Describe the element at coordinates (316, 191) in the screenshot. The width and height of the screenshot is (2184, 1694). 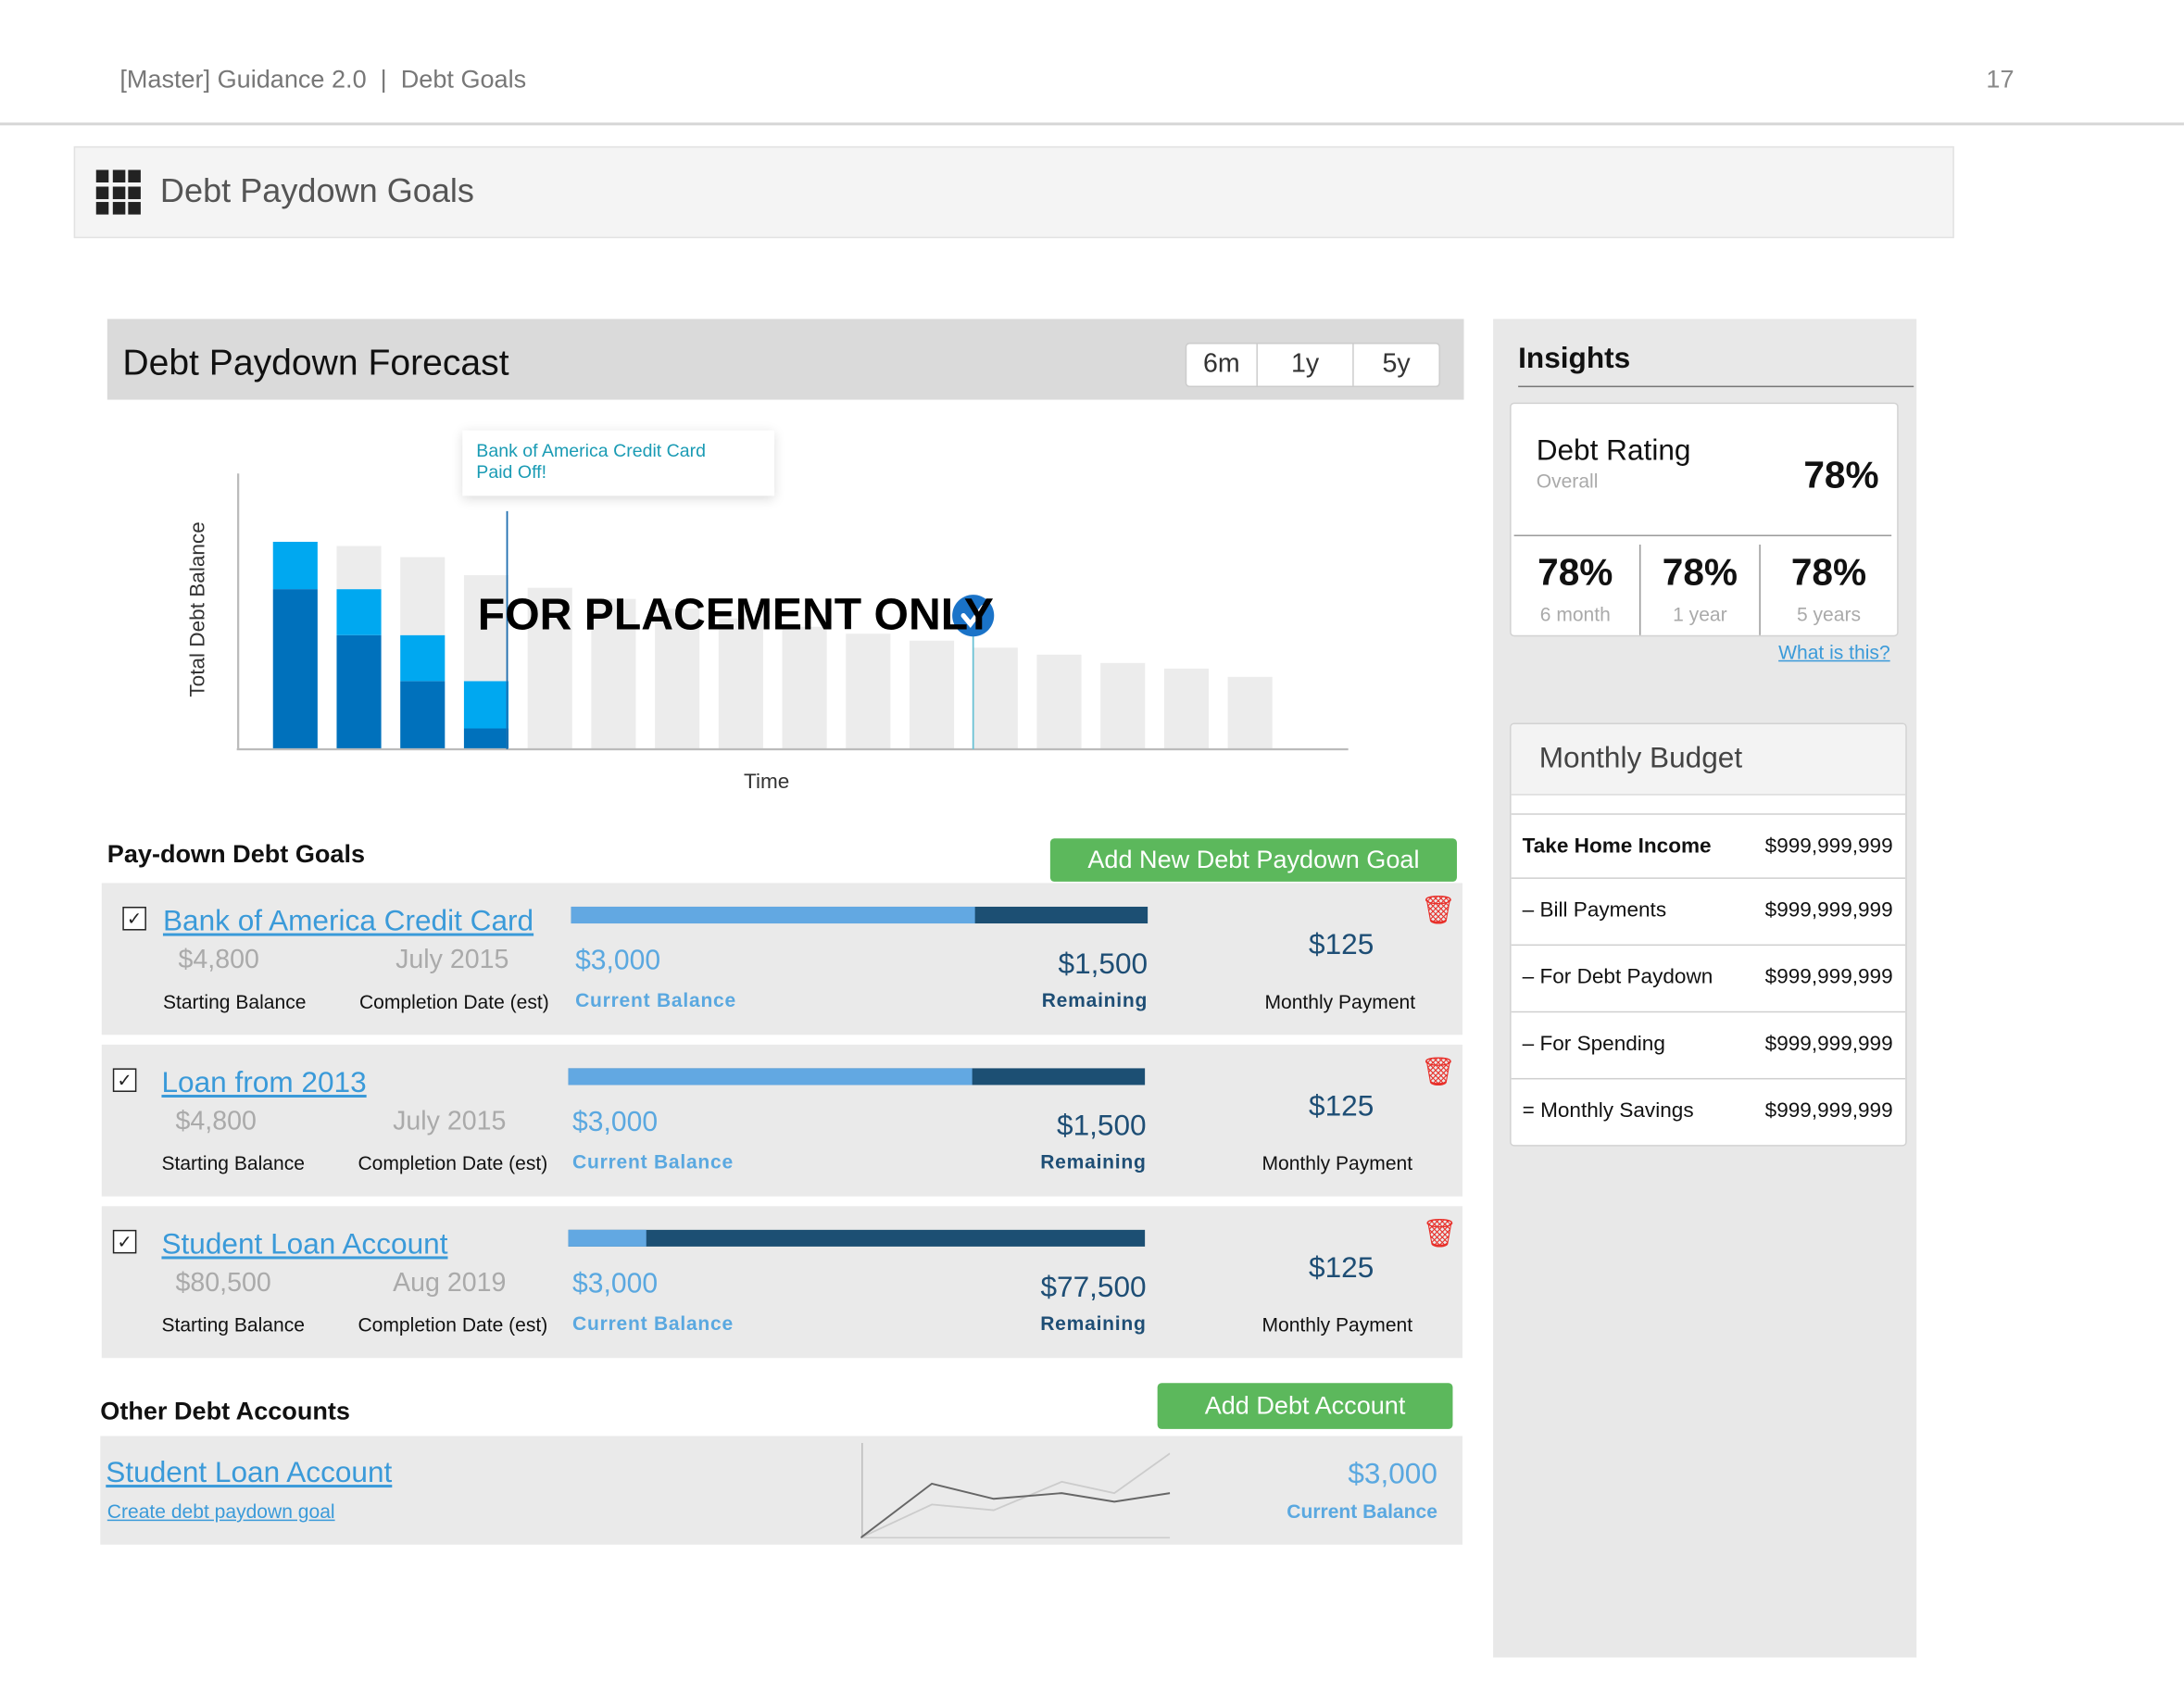
I see `page-title: Debt Paydown Goals` at that location.